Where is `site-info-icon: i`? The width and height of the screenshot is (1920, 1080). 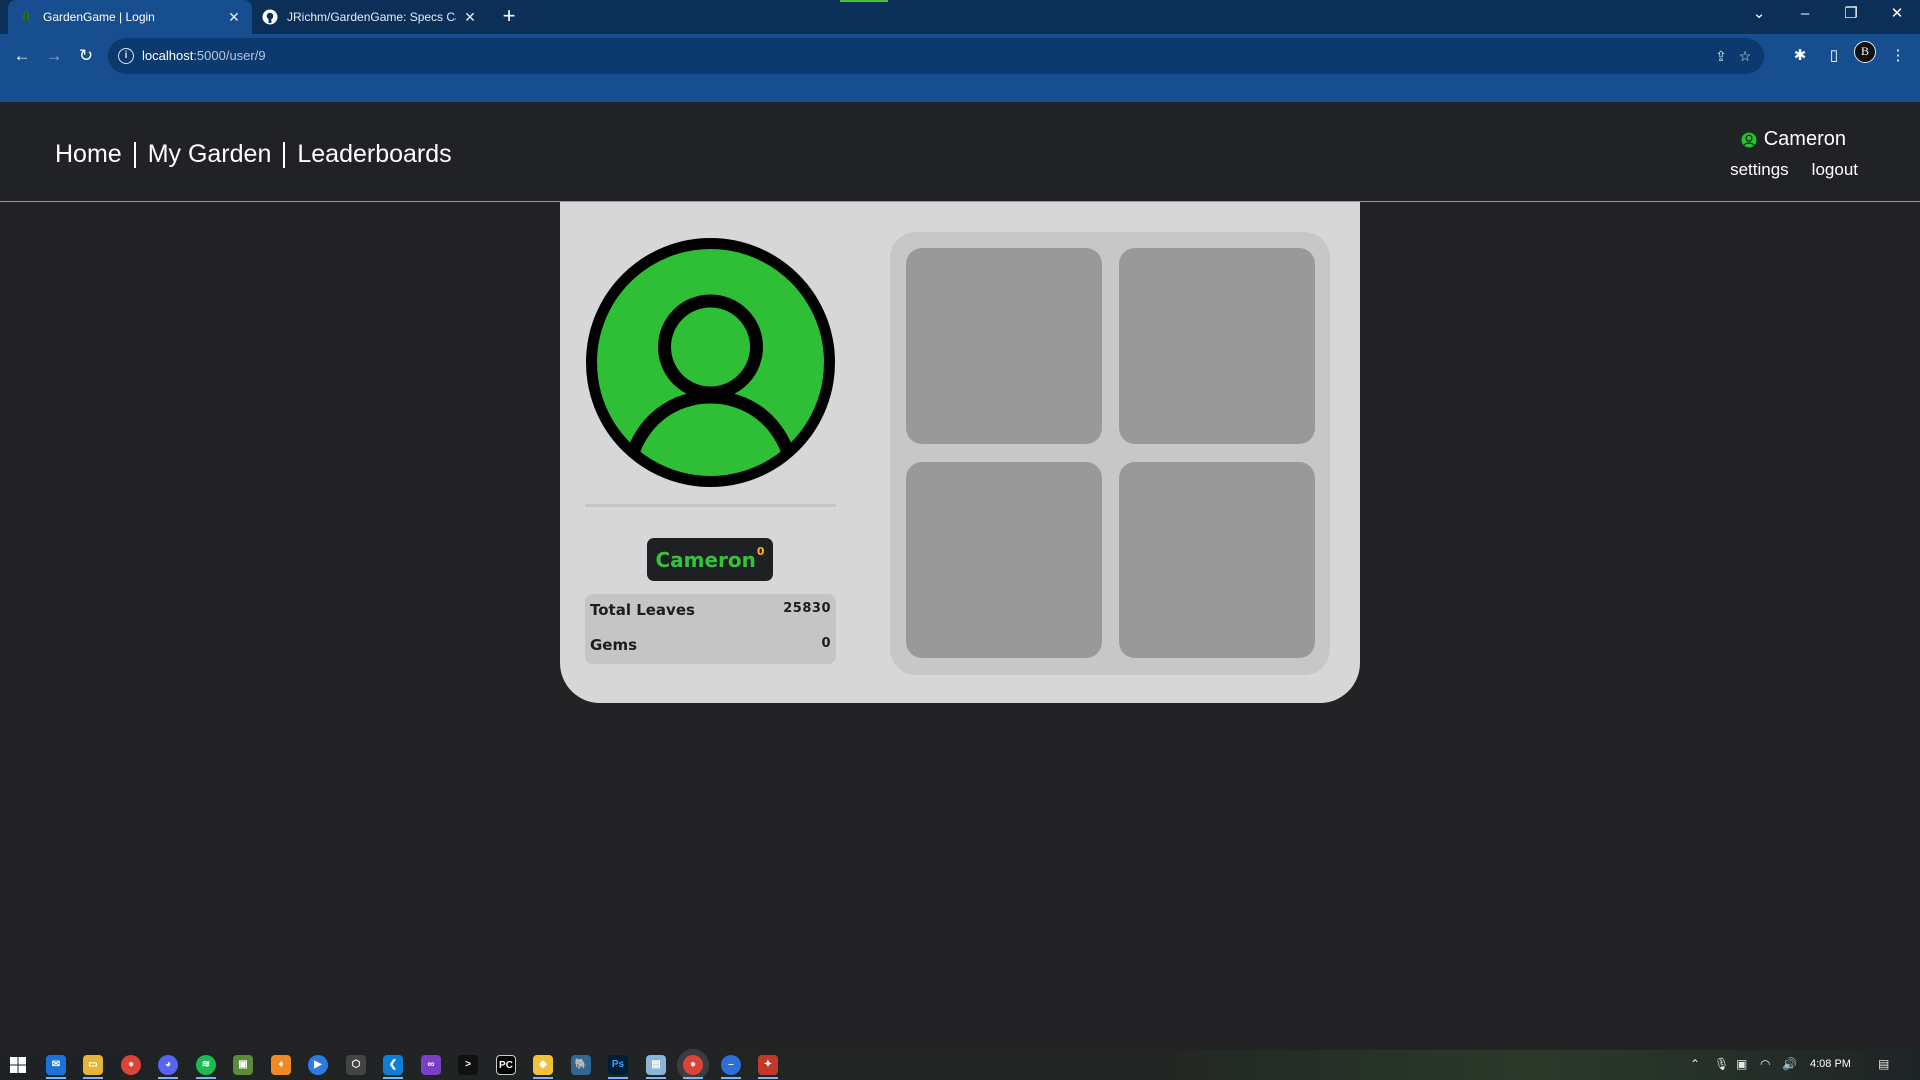
site-info-icon: i is located at coordinates (126, 56).